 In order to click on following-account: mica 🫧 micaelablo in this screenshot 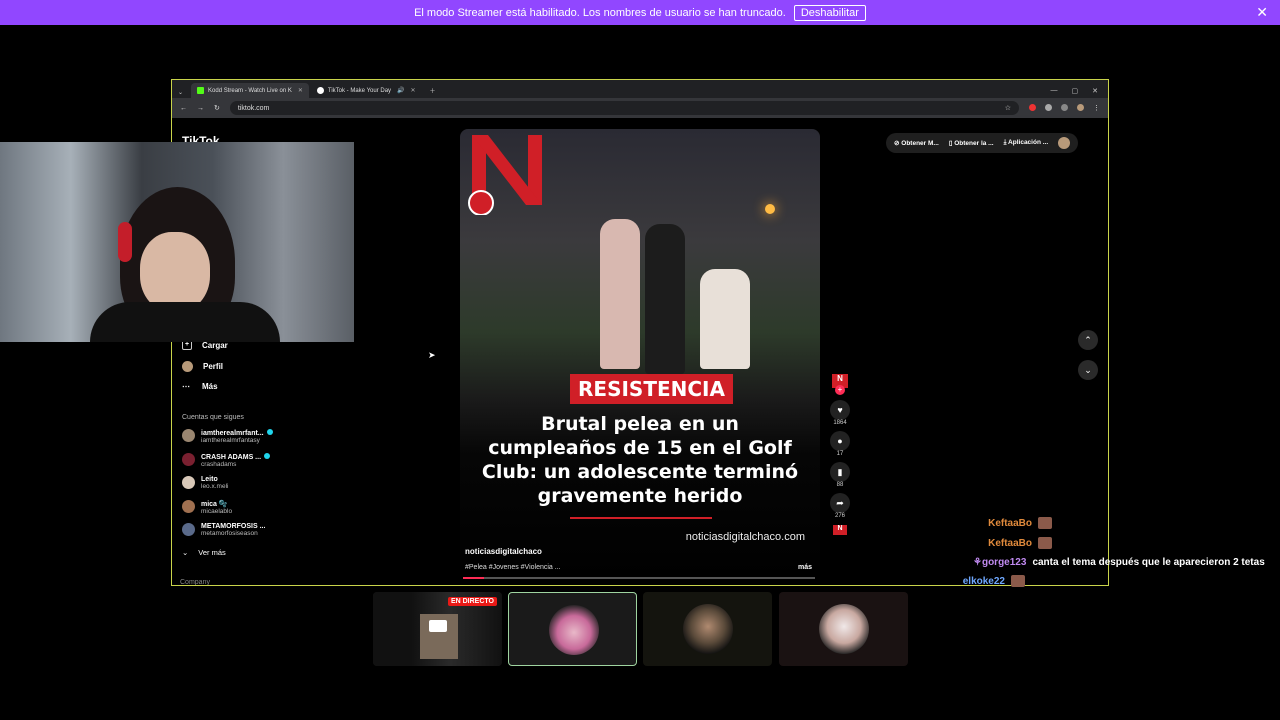, I will do `click(207, 507)`.